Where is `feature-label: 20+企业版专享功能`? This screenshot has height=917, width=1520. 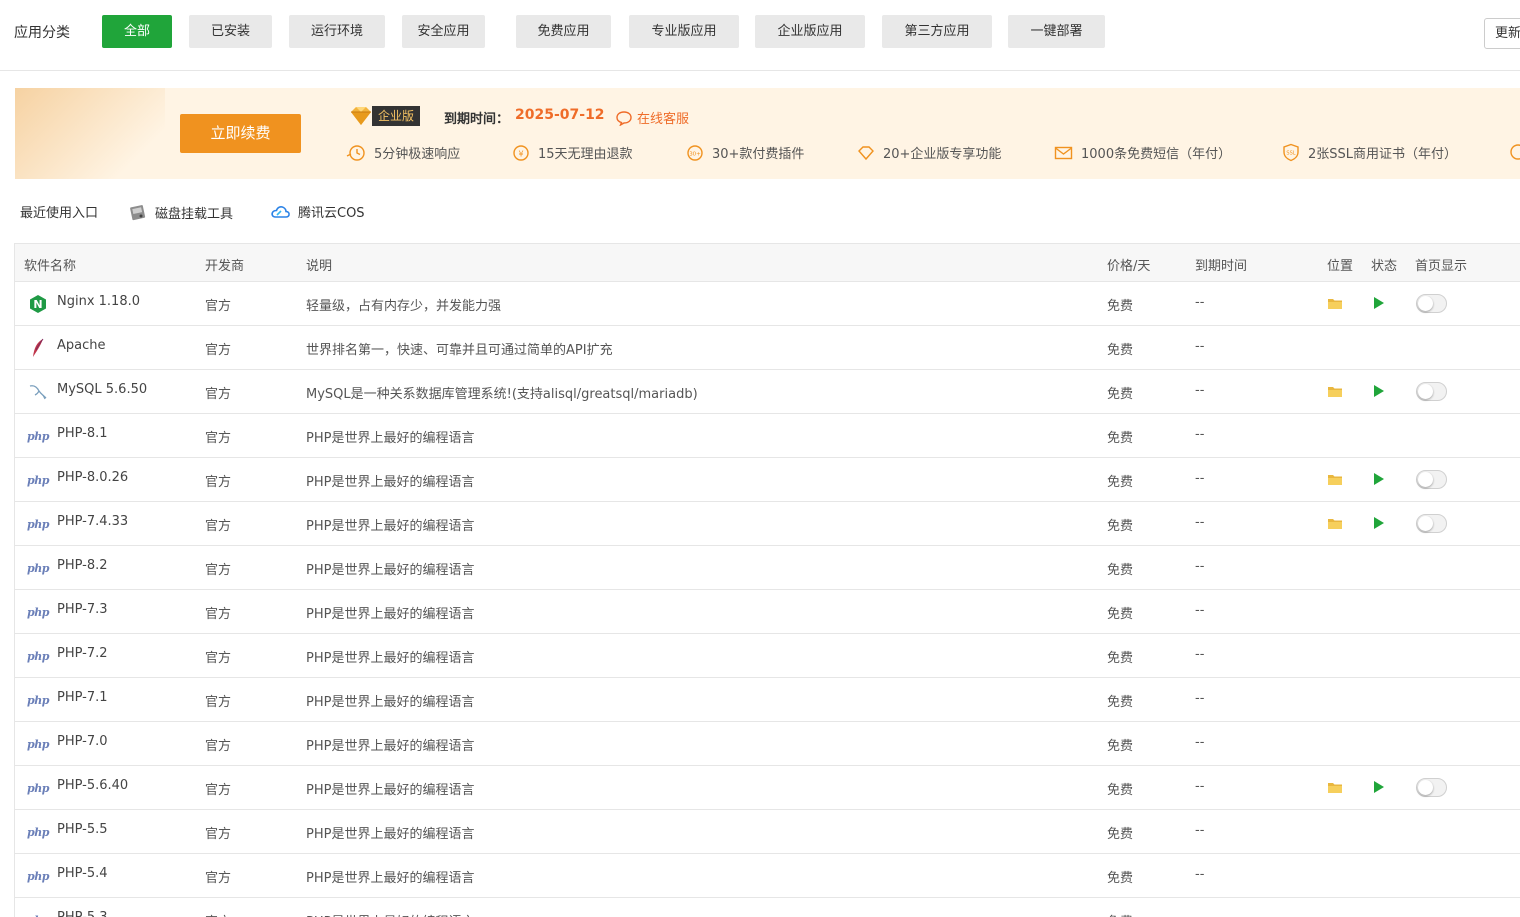
feature-label: 20+企业版专享功能 is located at coordinates (942, 154).